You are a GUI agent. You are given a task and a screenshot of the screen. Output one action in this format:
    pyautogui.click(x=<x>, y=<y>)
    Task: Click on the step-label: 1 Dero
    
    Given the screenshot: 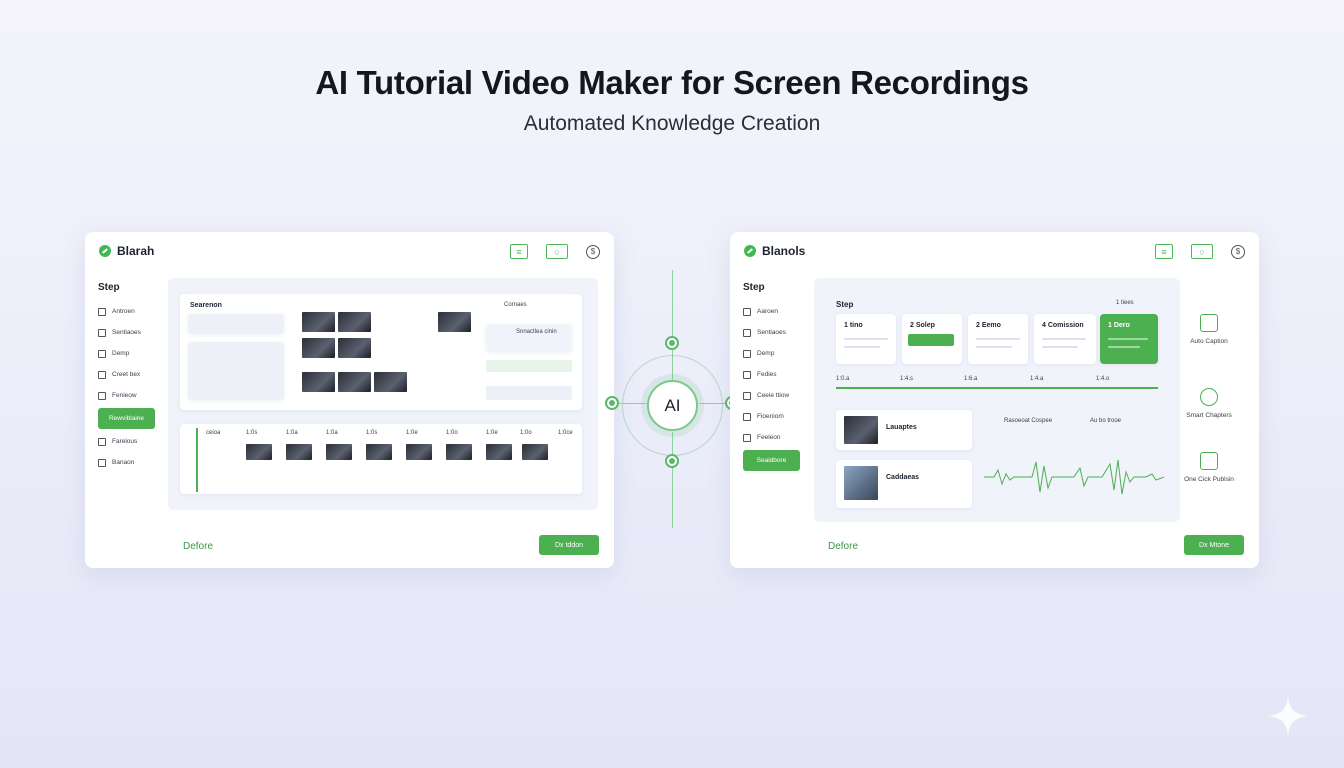 What is the action you would take?
    pyautogui.click(x=1119, y=325)
    